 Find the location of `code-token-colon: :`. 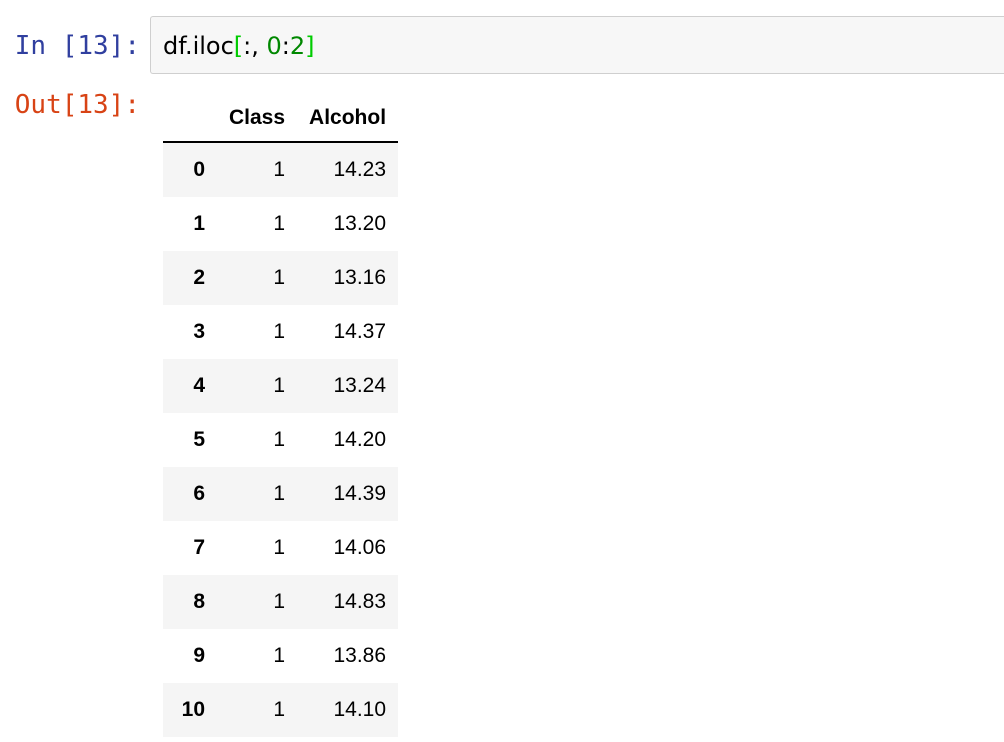

code-token-colon: : is located at coordinates (285, 46).